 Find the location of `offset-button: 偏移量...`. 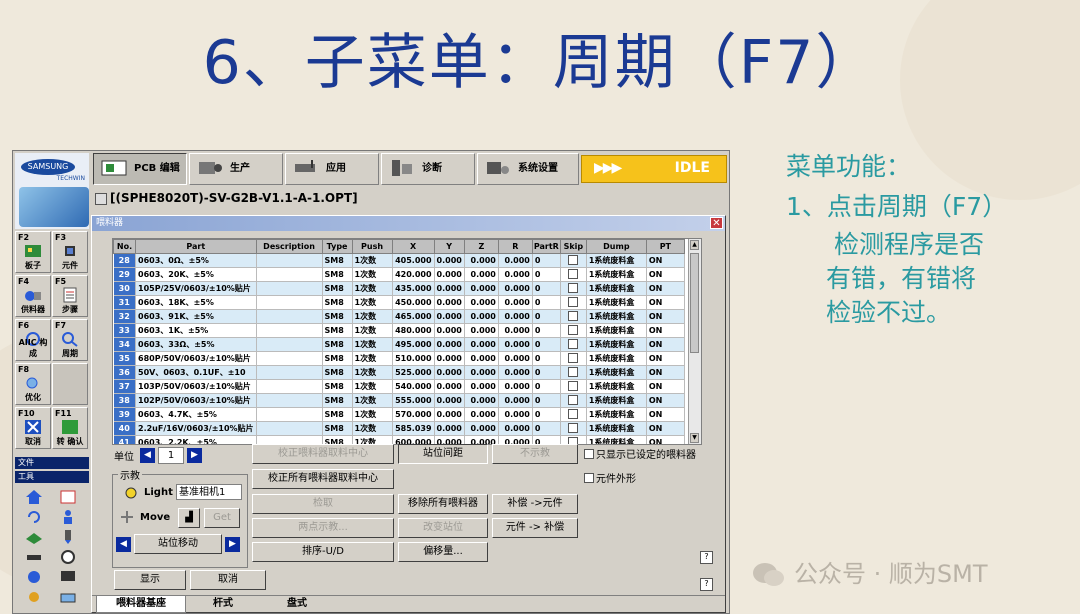

offset-button: 偏移量... is located at coordinates (443, 552).